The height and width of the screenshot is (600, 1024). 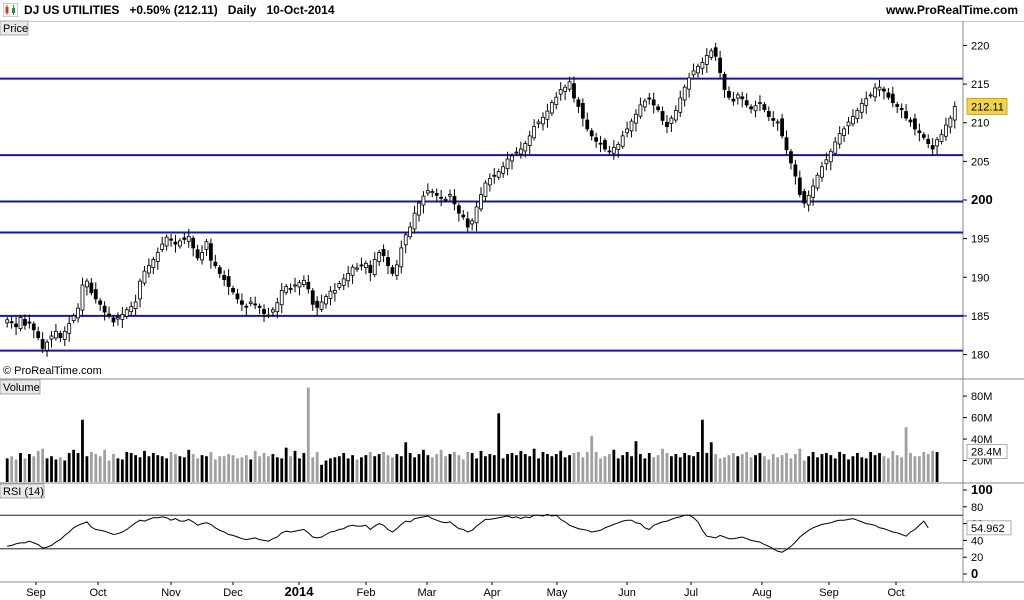 What do you see at coordinates (980, 162) in the screenshot?
I see `price-tick-label: 205` at bounding box center [980, 162].